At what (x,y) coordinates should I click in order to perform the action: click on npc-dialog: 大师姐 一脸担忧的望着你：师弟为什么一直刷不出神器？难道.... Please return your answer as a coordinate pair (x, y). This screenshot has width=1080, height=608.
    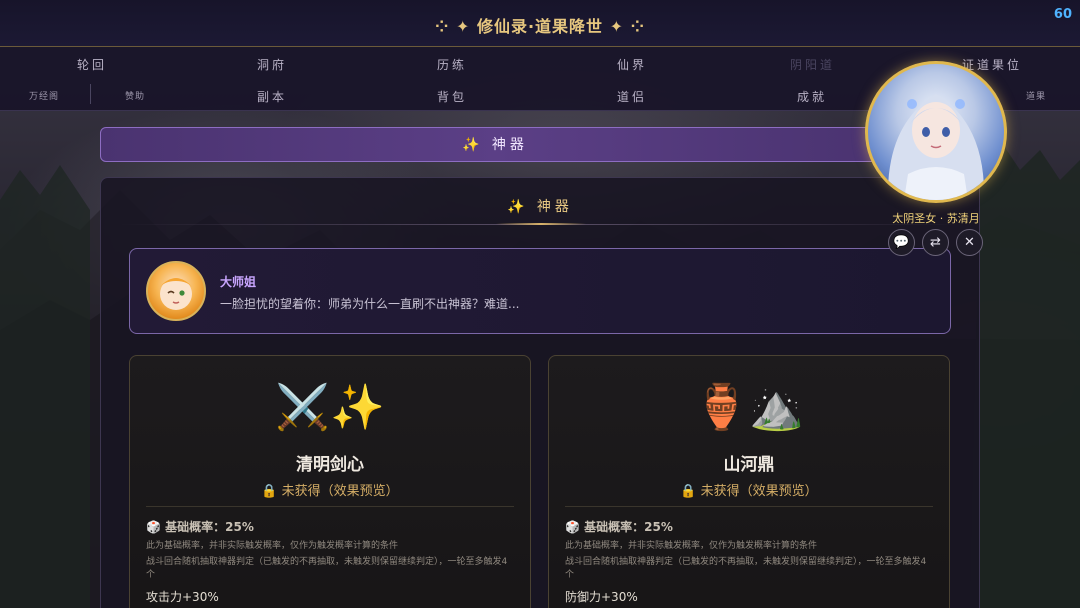
    Looking at the image, I should click on (540, 291).